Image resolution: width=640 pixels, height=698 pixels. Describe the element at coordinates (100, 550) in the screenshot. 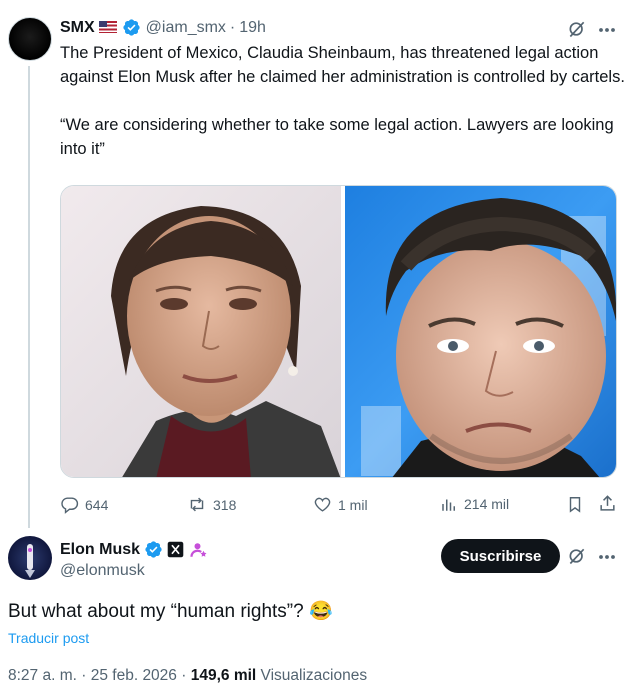

I see `author-name: Elon Musk` at that location.